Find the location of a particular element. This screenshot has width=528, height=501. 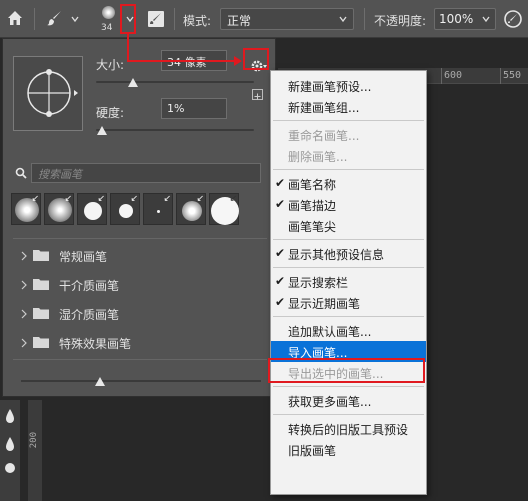

tool-preset-chevron-icon is located at coordinates (75, 19).